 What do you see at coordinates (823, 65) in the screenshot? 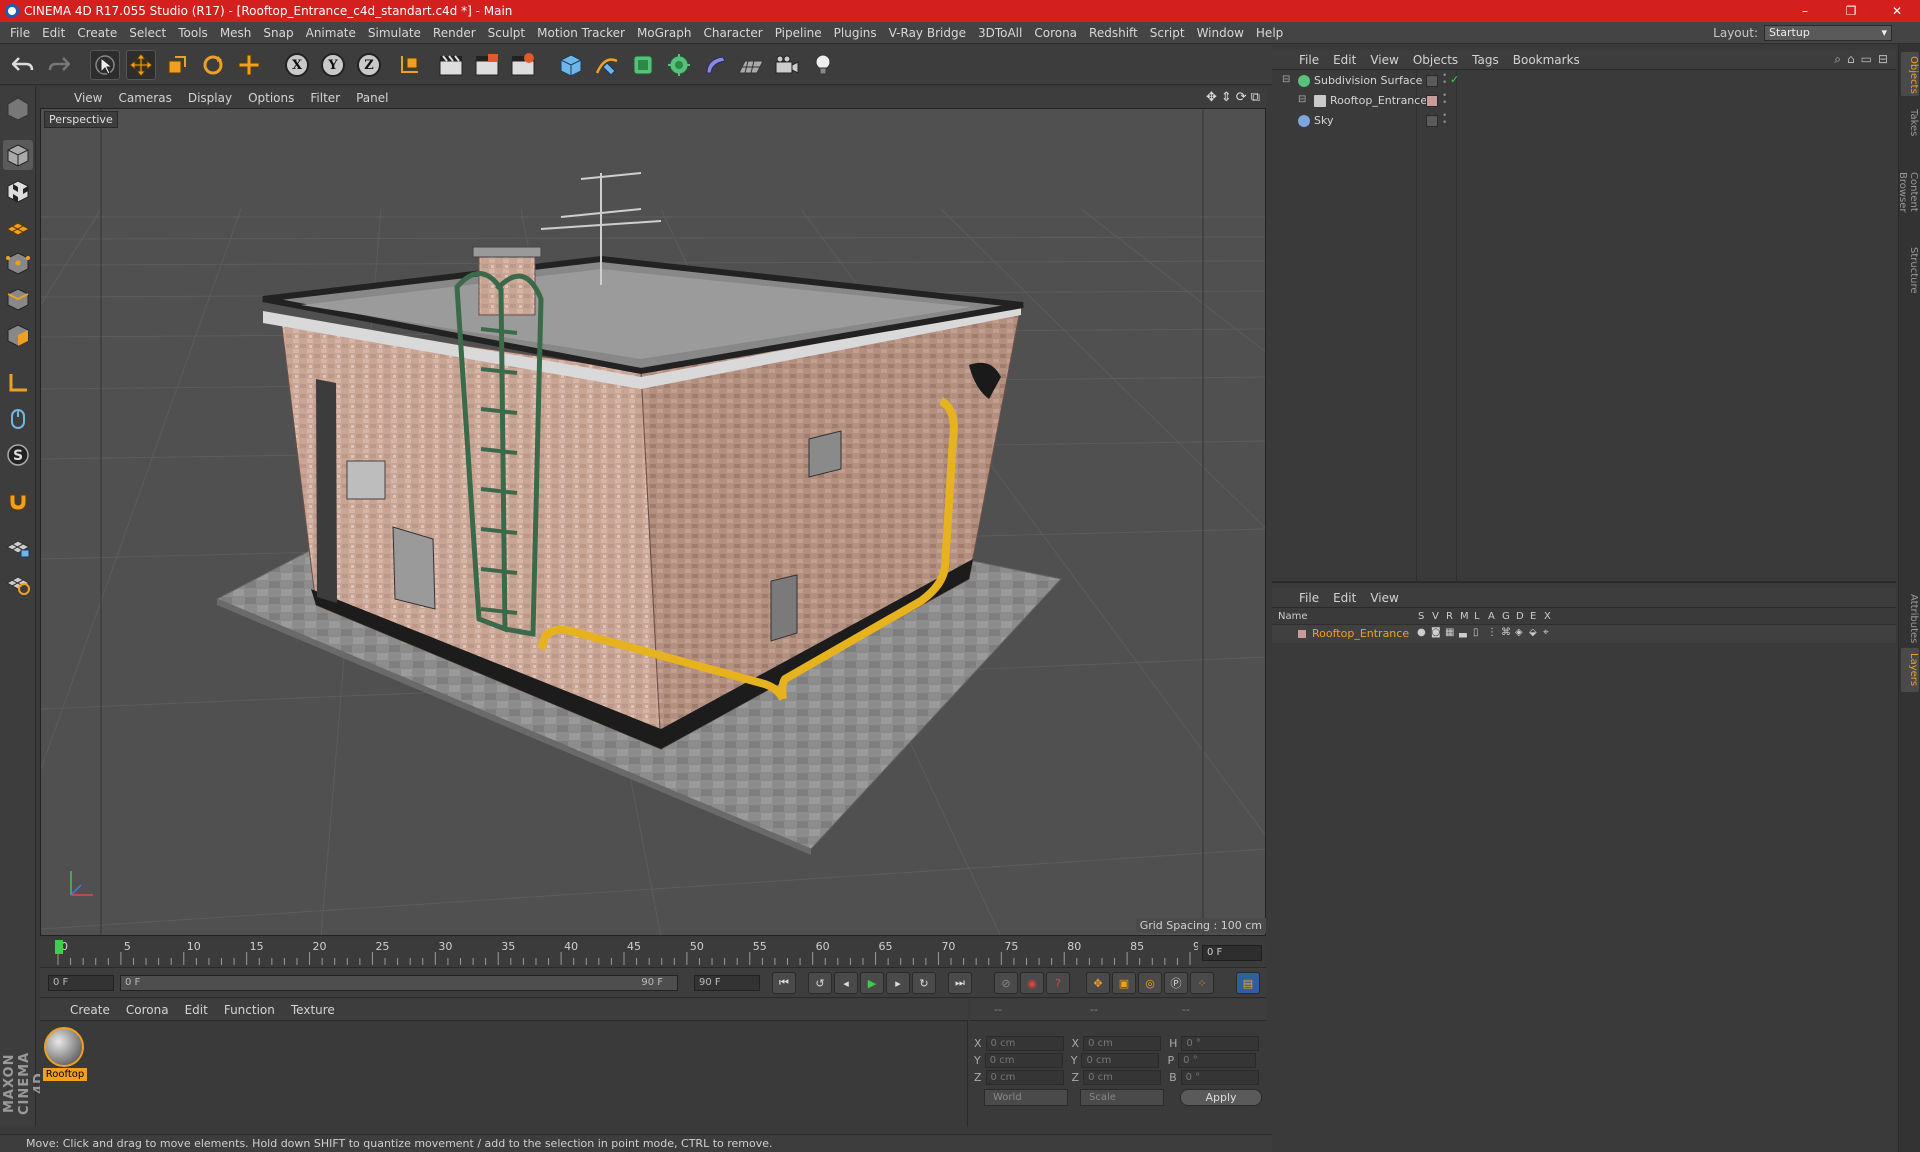
I see `light-button` at bounding box center [823, 65].